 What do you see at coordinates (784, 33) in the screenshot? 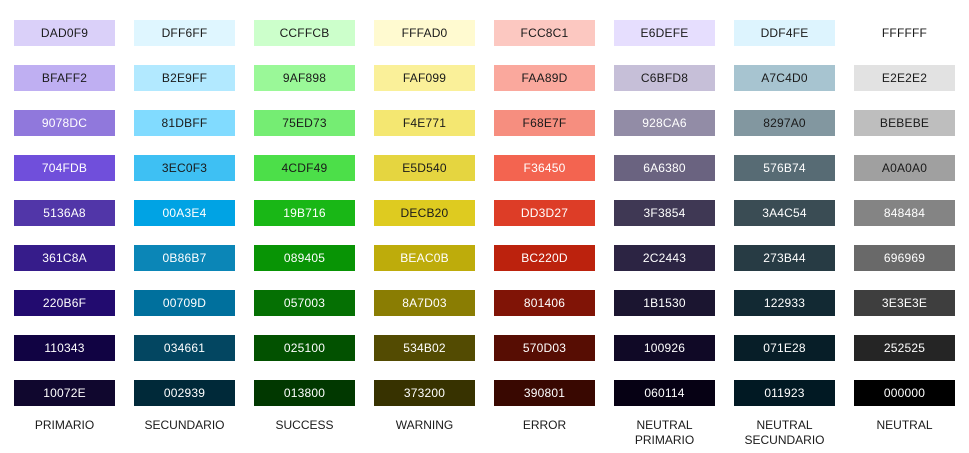
I see `swatch-neutral-secundario-1: DDF4FE` at bounding box center [784, 33].